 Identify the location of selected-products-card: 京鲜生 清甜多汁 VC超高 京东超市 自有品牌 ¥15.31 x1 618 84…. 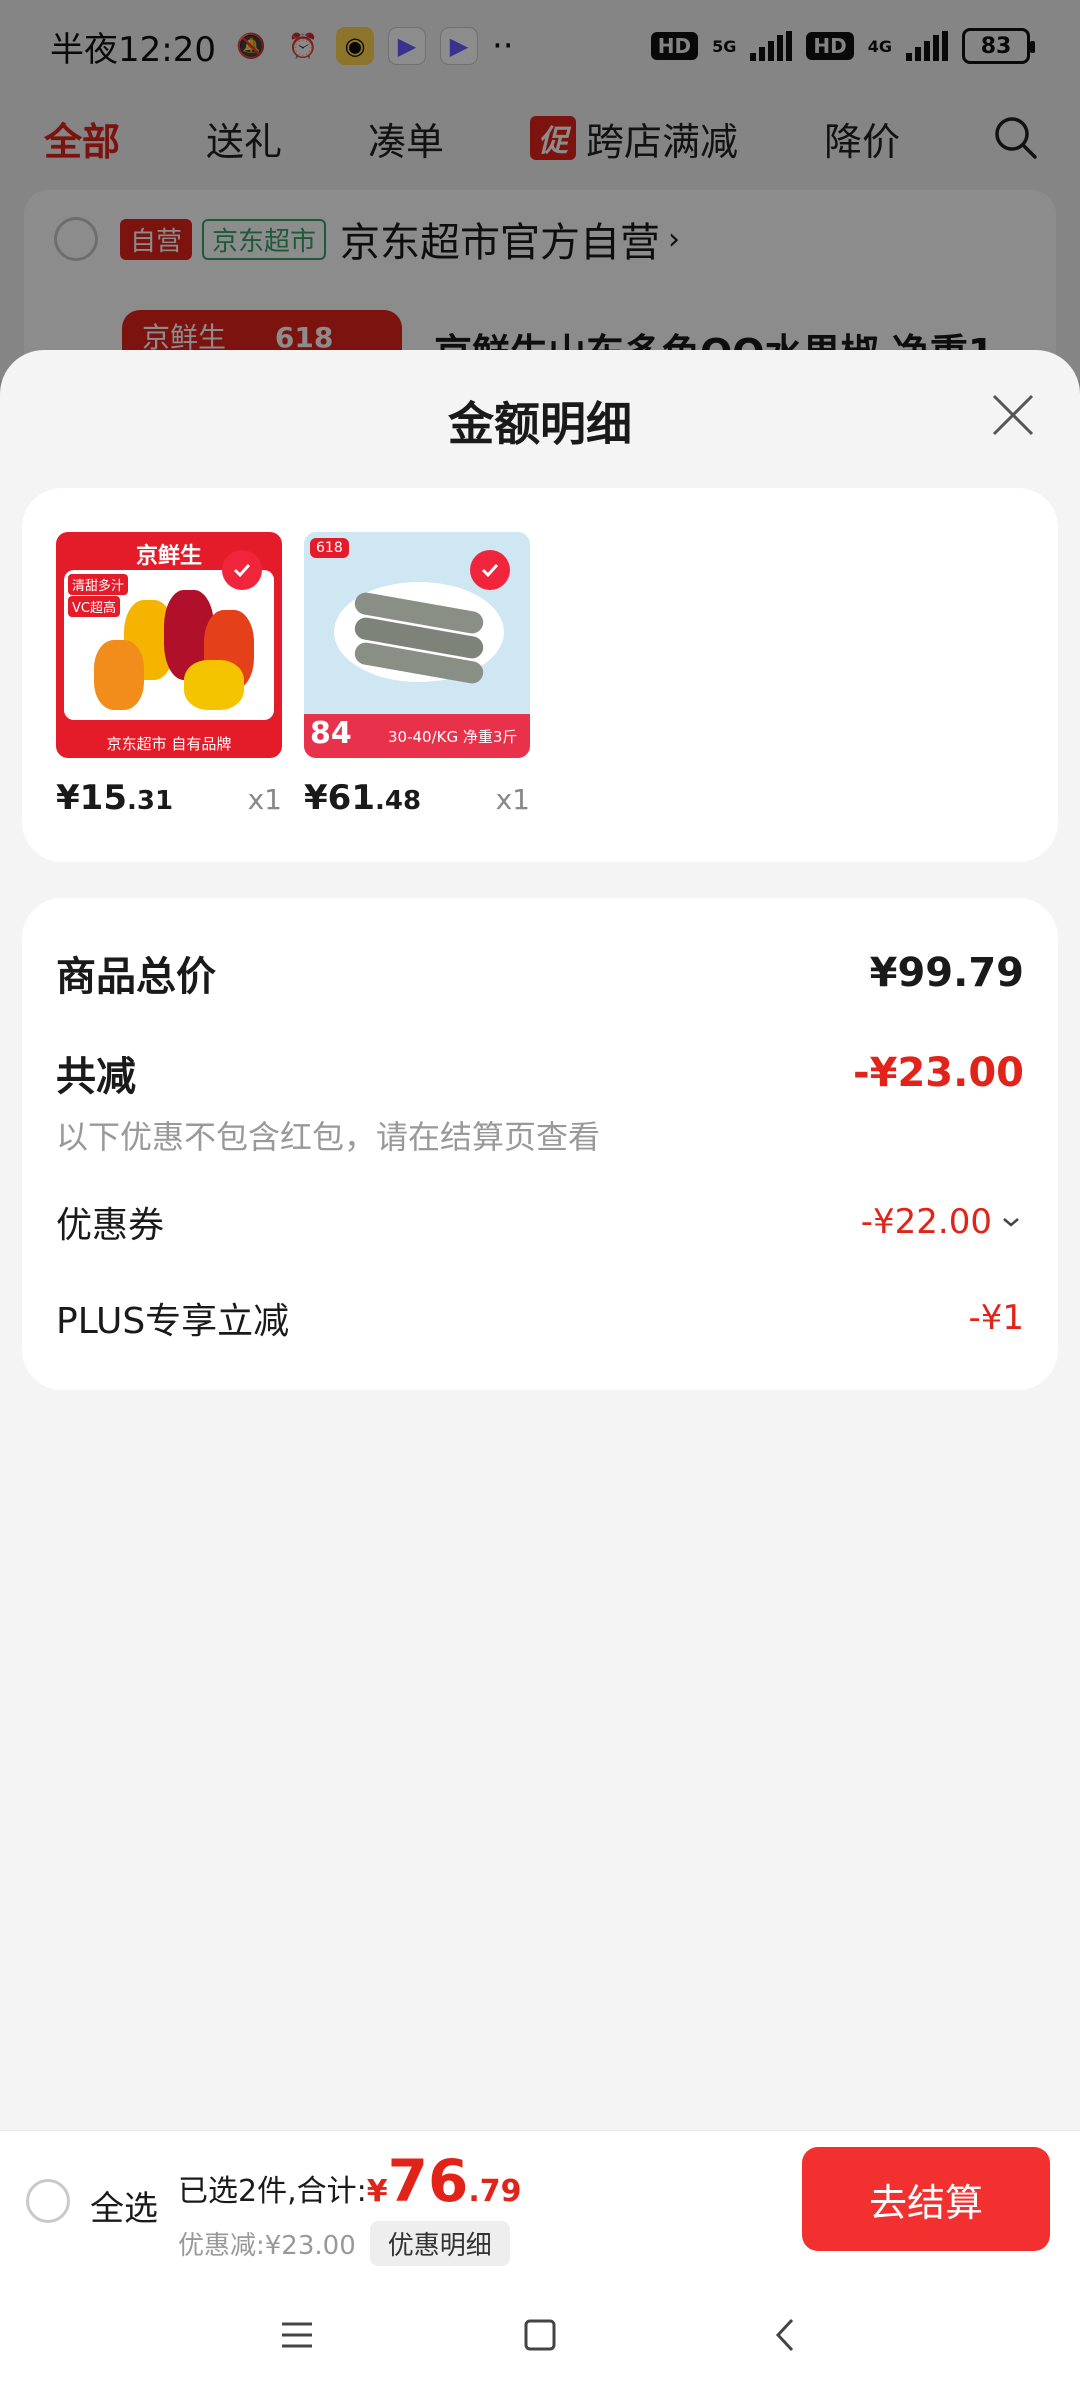
(540, 675).